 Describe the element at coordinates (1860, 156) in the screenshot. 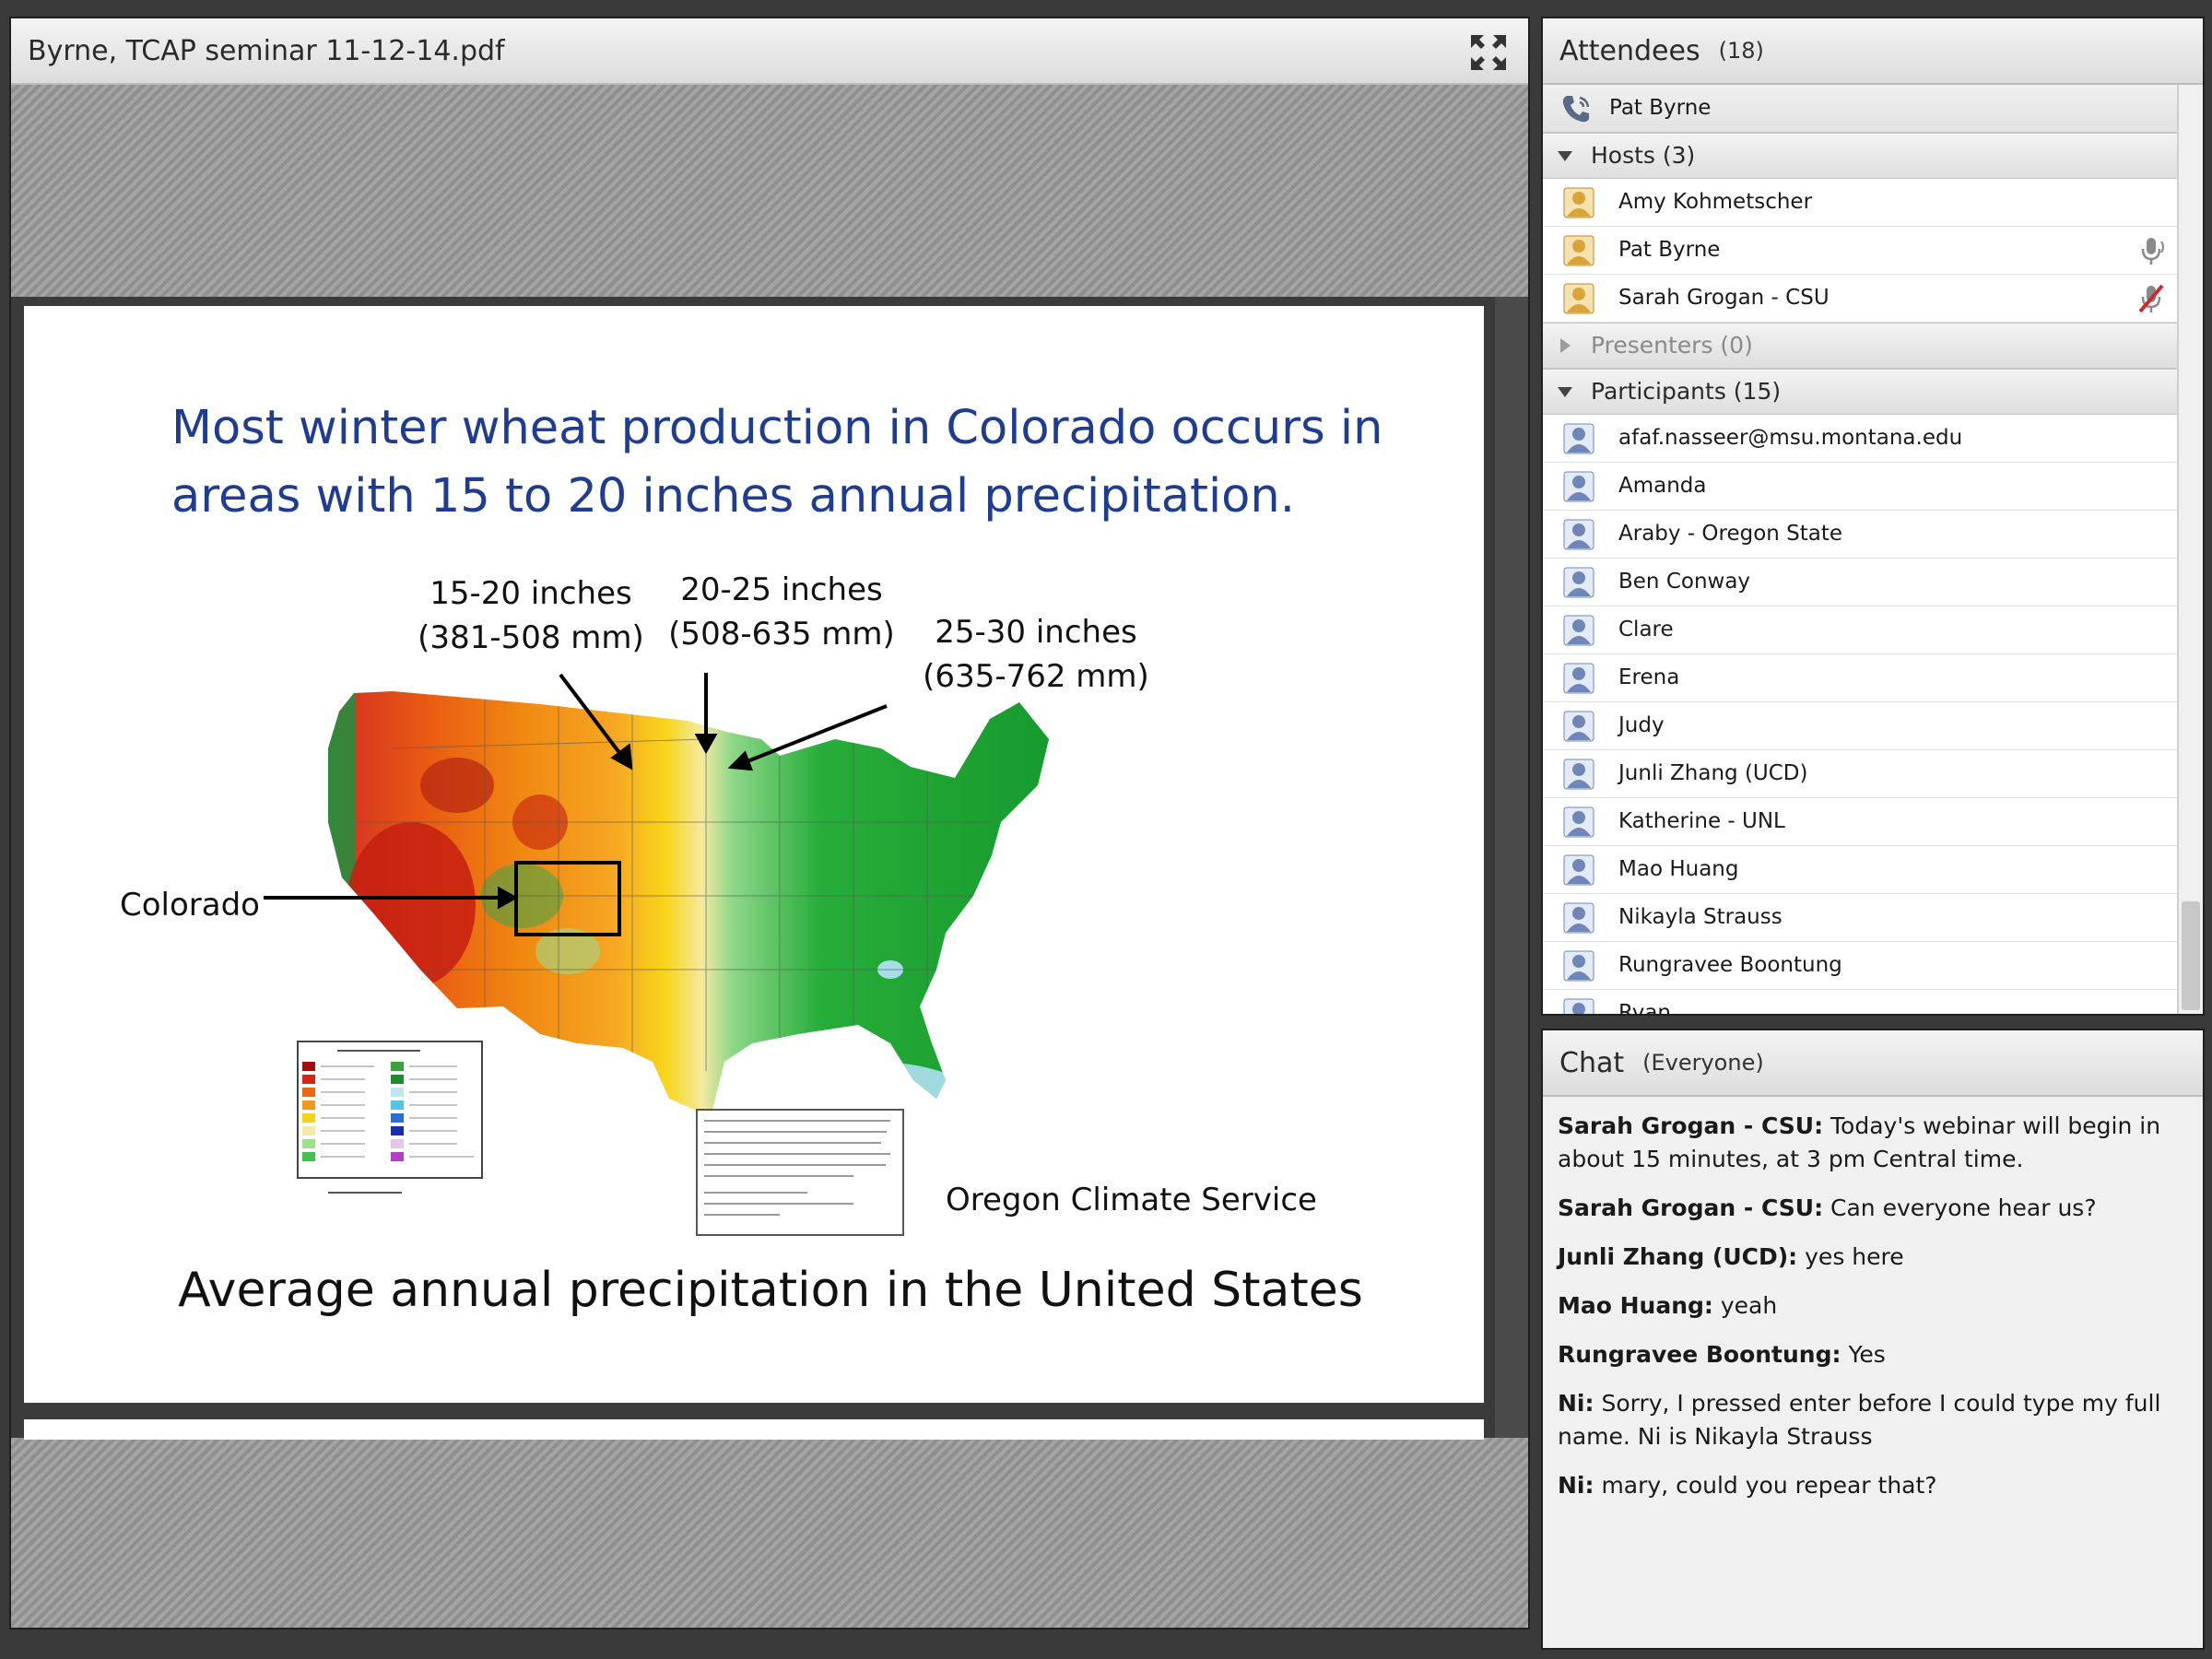

I see `group-hosts: Hosts (3)` at that location.